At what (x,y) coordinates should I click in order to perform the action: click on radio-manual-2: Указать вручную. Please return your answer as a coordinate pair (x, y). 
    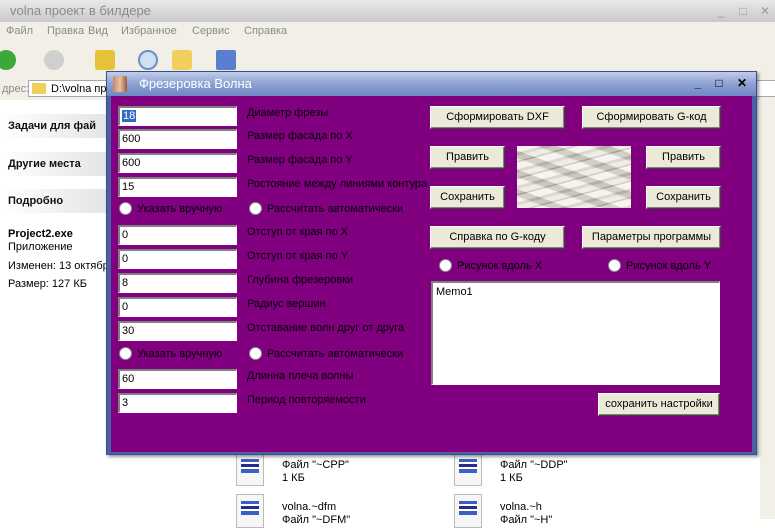
    Looking at the image, I should click on (170, 353).